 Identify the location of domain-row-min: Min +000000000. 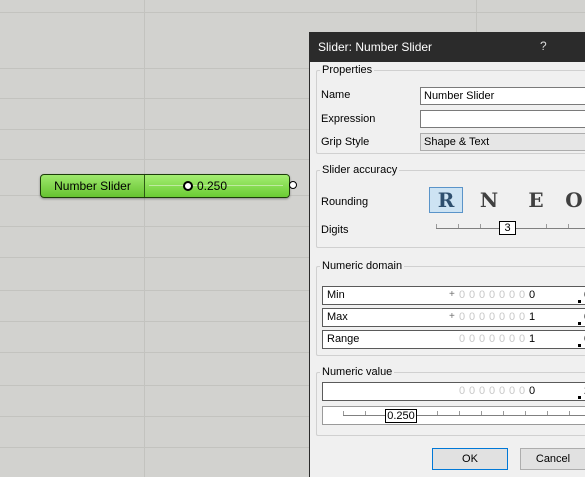
(453, 295).